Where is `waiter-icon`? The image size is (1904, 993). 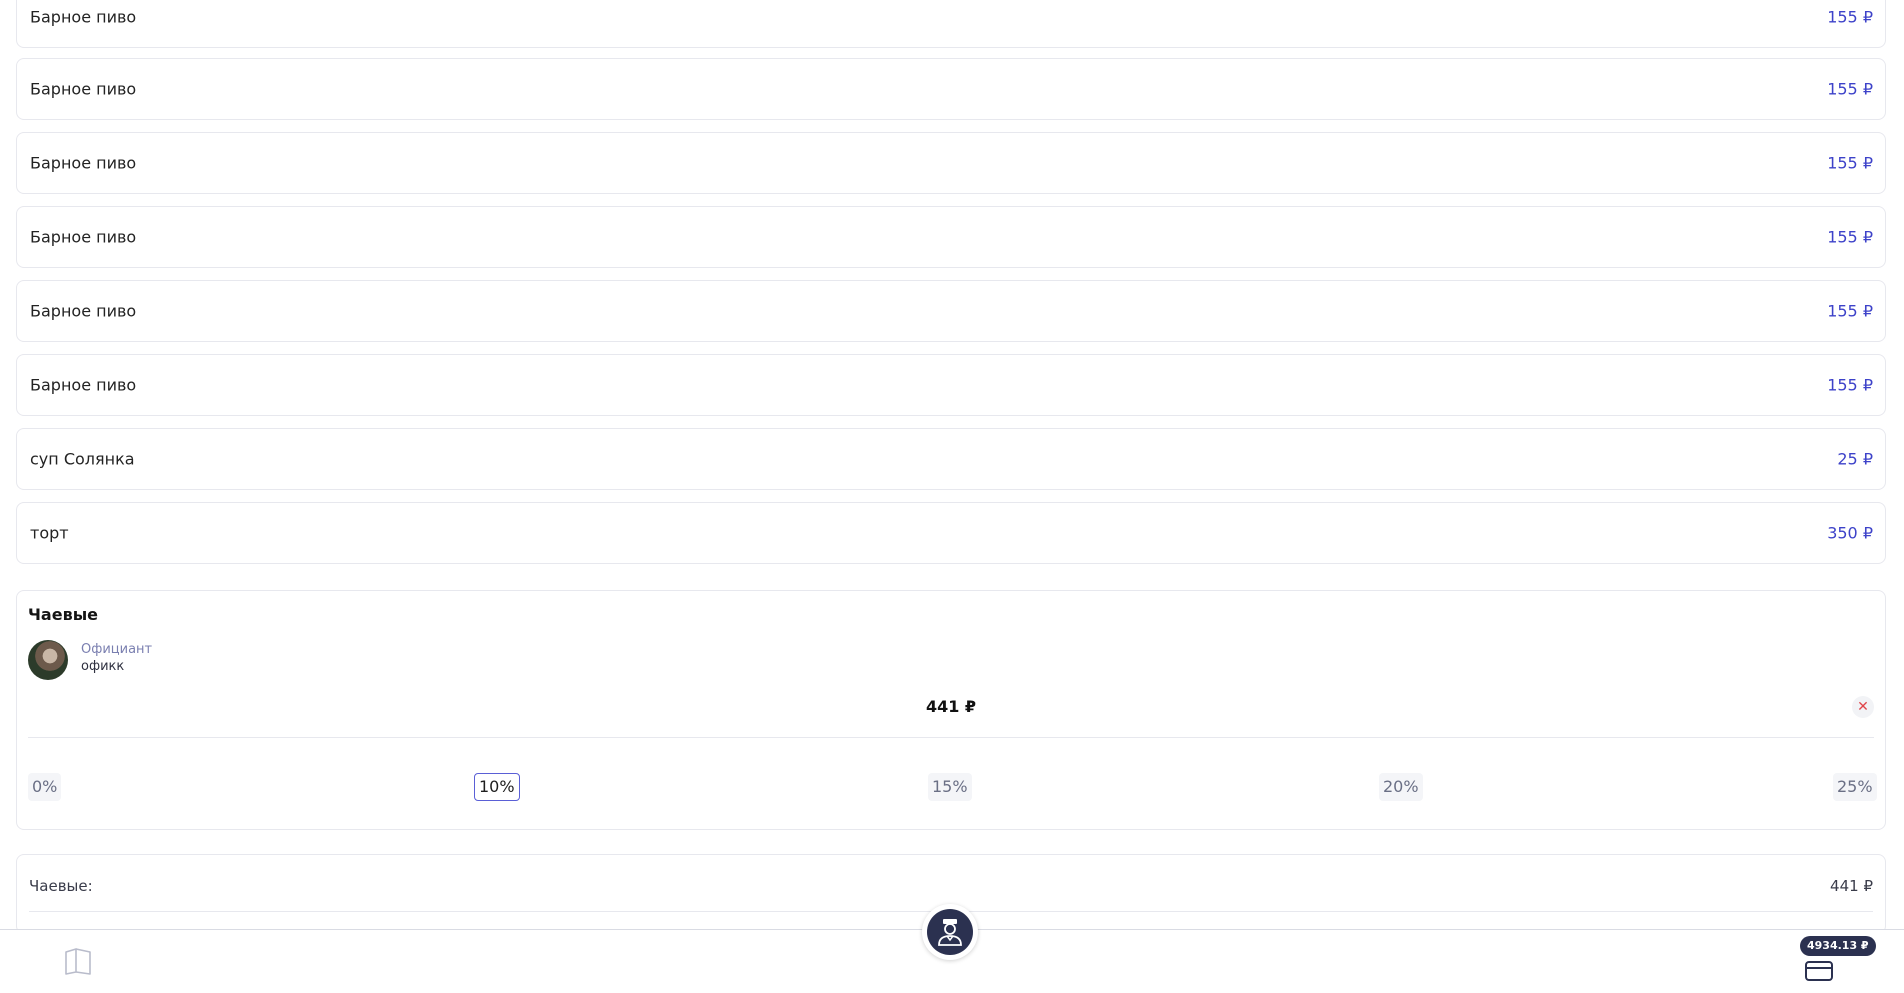 waiter-icon is located at coordinates (950, 932).